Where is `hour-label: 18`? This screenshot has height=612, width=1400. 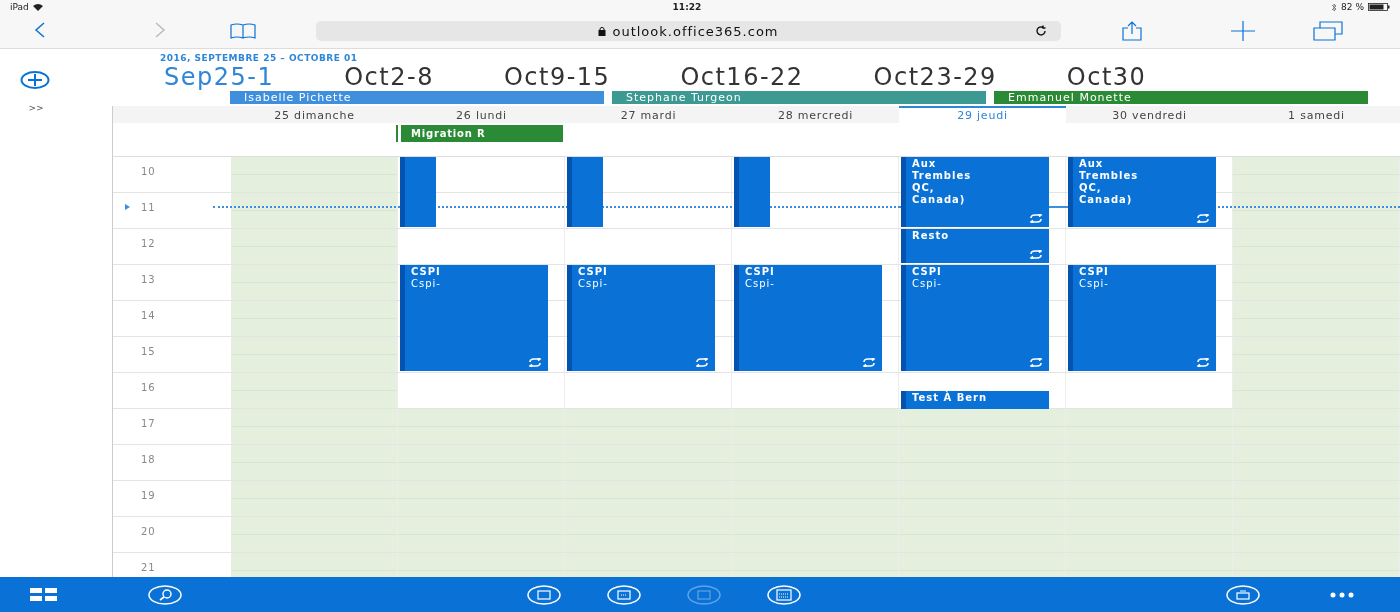 hour-label: 18 is located at coordinates (148, 459).